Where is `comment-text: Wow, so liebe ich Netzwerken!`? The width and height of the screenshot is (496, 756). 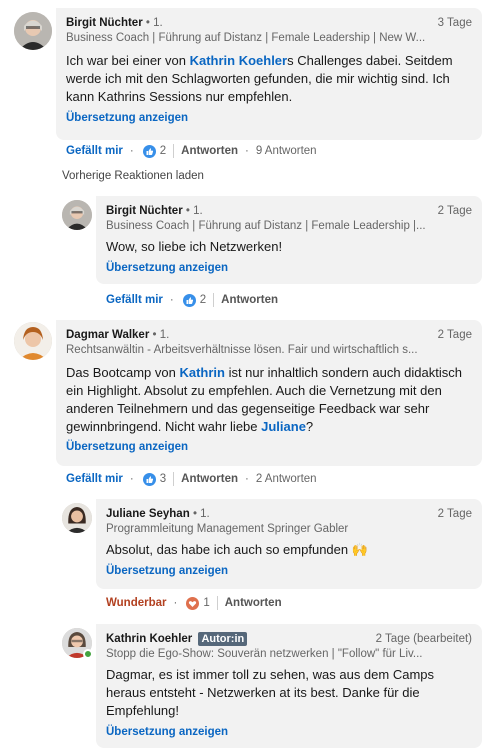 comment-text: Wow, so liebe ich Netzwerken! is located at coordinates (194, 246).